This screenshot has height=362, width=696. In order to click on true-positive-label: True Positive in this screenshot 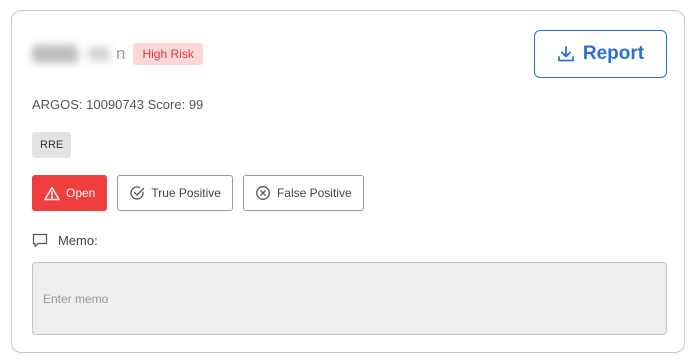, I will do `click(186, 193)`.